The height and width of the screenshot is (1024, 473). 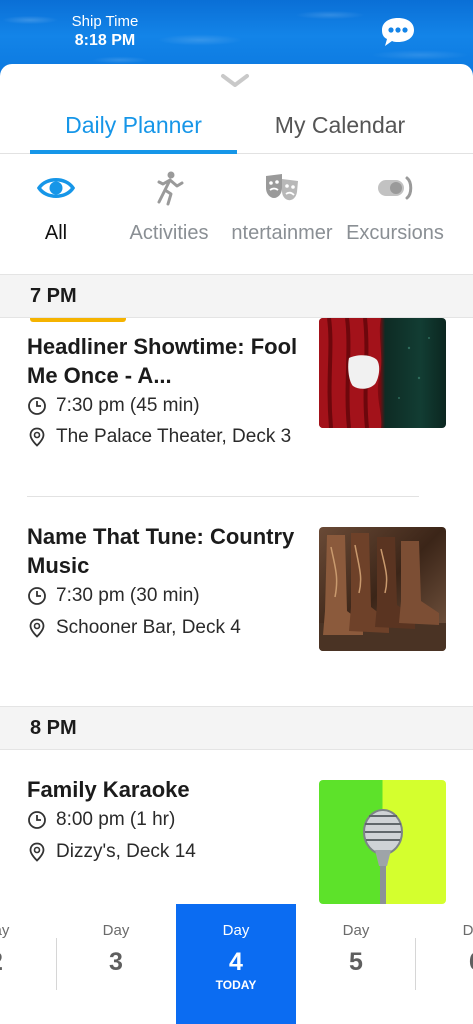 I want to click on filter-excursions-label: Excursions, so click(x=395, y=233).